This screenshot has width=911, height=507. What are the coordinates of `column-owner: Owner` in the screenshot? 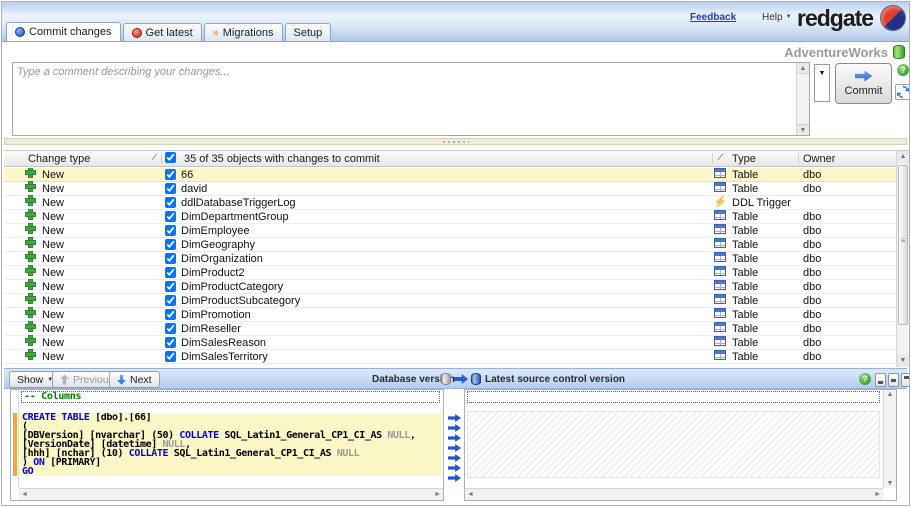 It's located at (819, 159).